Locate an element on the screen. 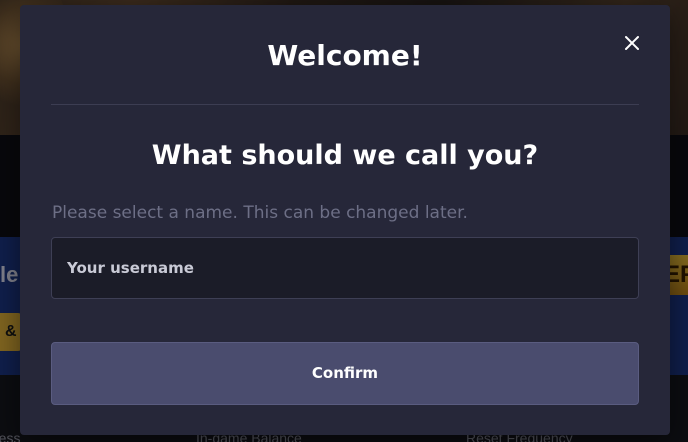 This screenshot has width=688, height=442. close-button is located at coordinates (632, 43).